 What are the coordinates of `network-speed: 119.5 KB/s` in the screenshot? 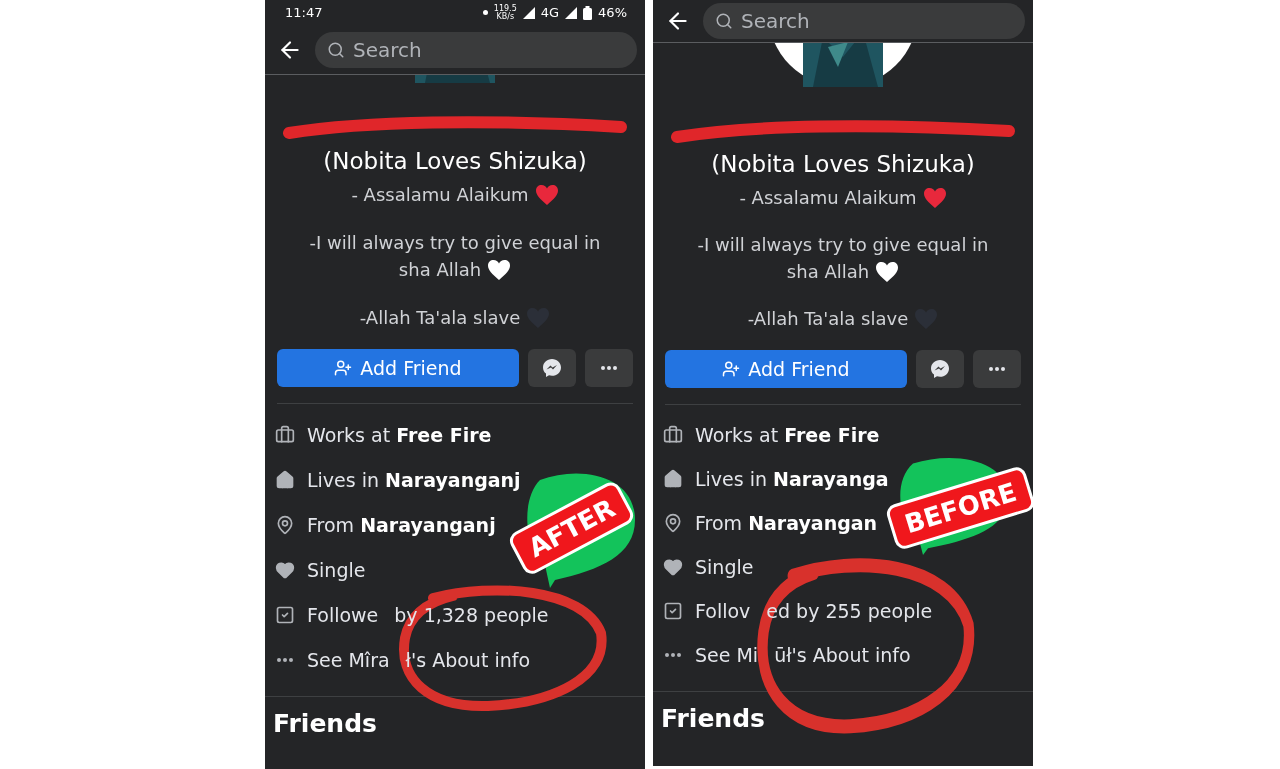 It's located at (505, 12).